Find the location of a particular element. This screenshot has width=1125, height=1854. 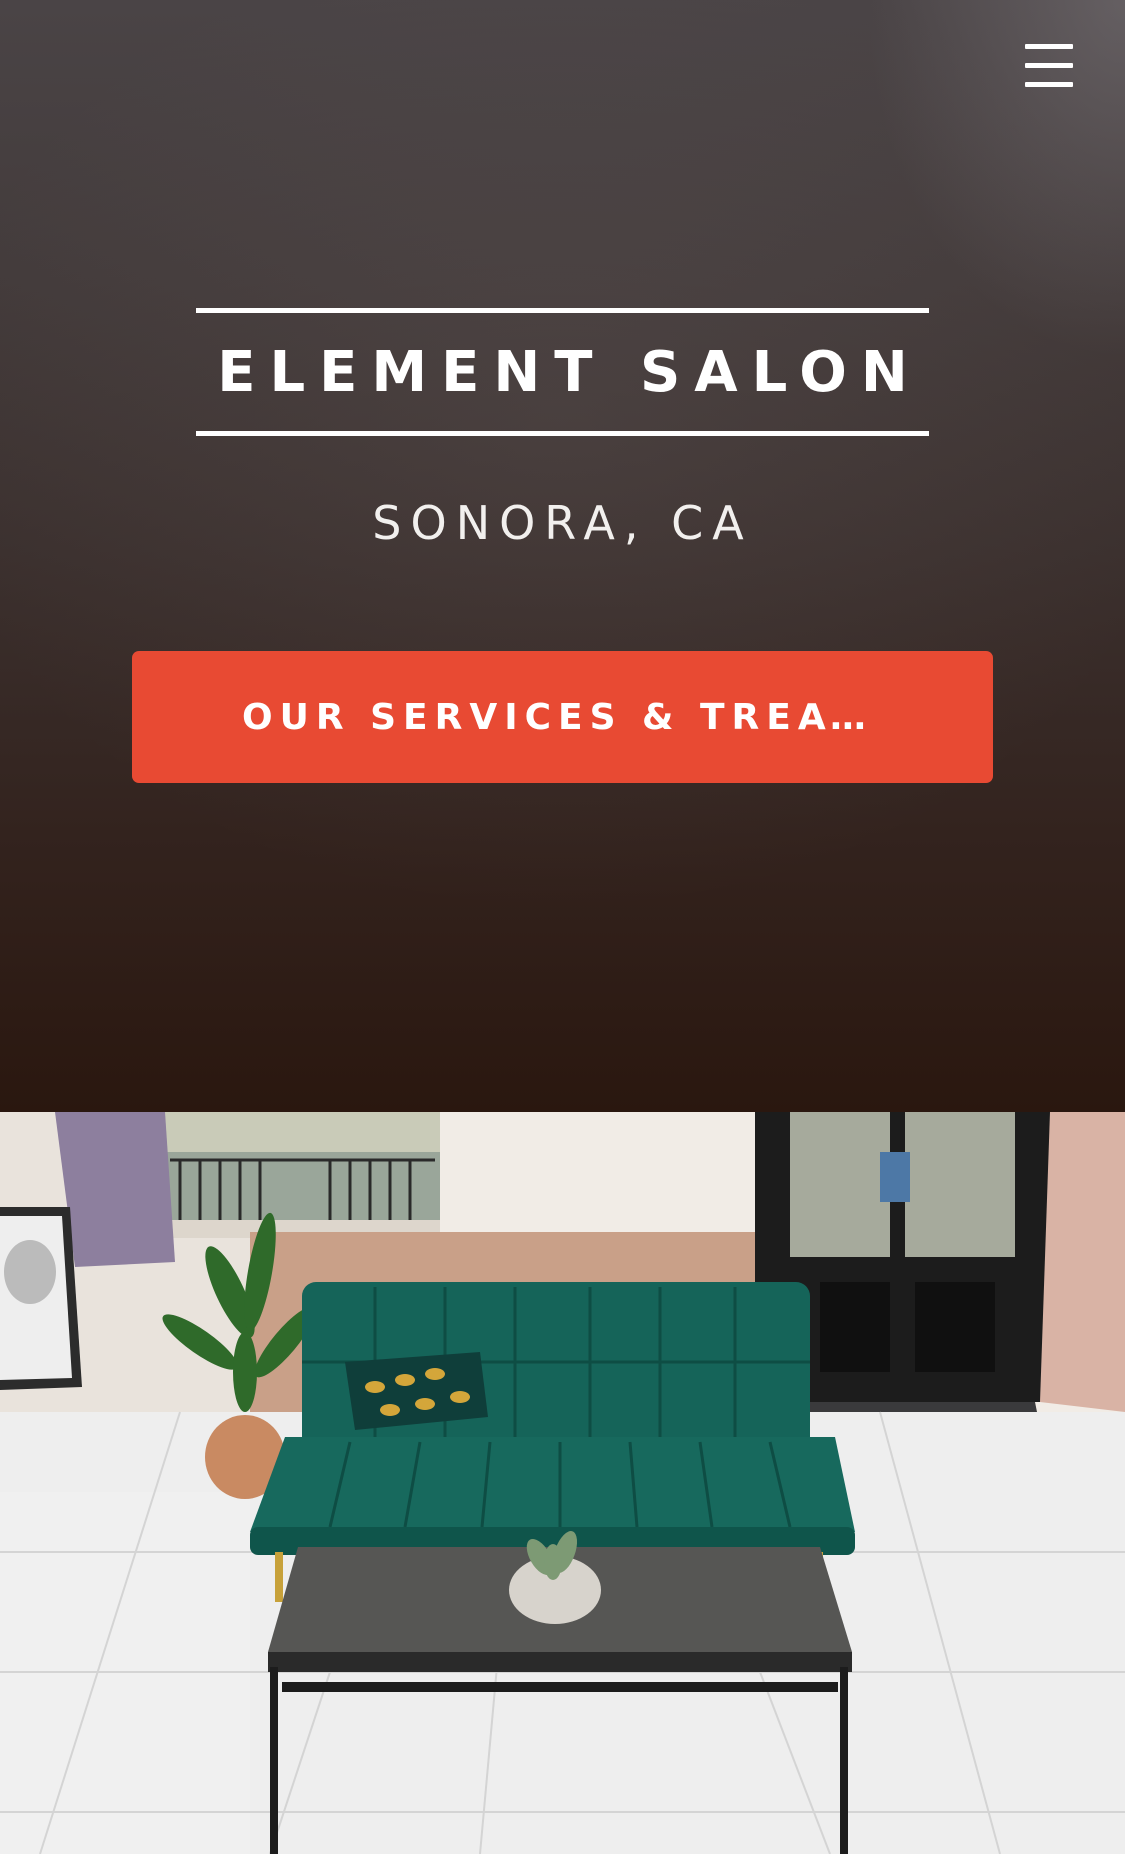

title-frame: ELEMENT SALON is located at coordinates (562, 372).